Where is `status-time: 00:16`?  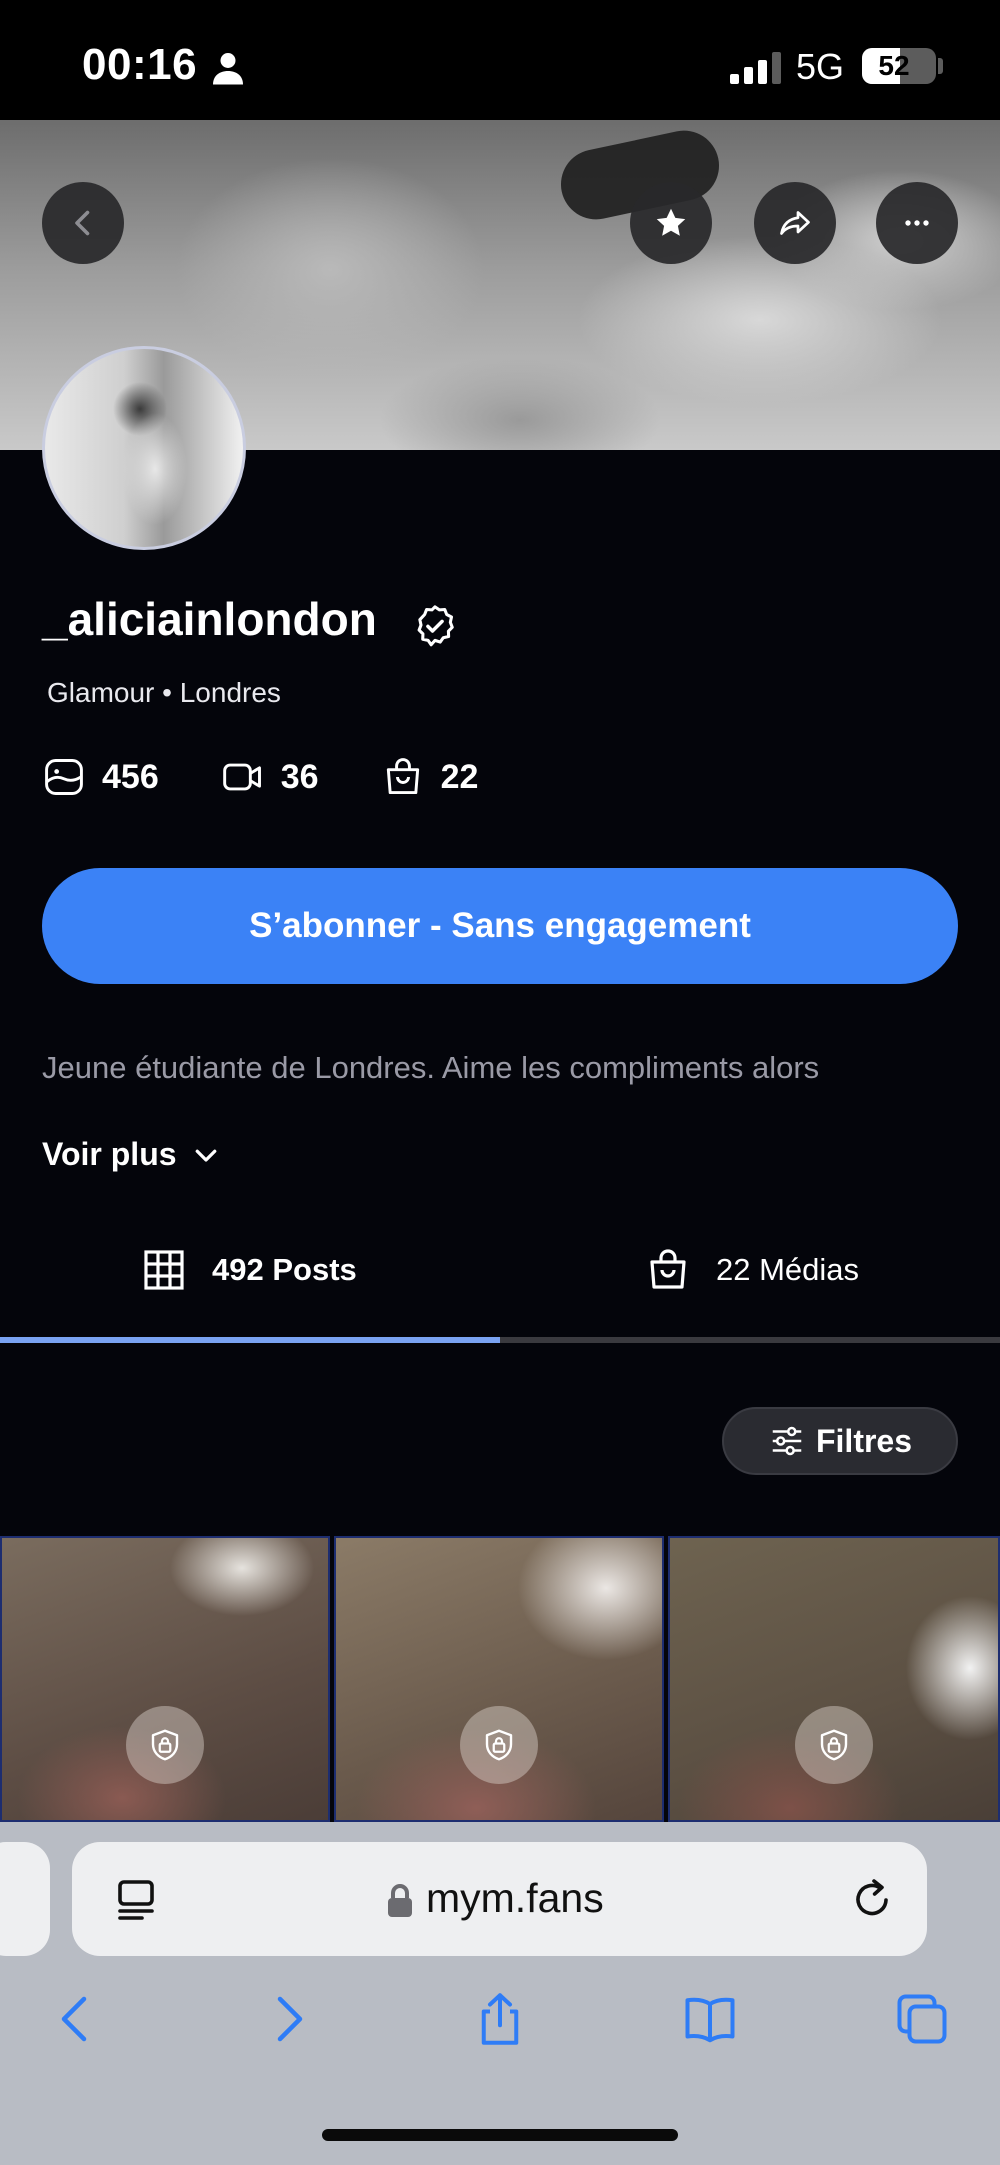 status-time: 00:16 is located at coordinates (140, 64).